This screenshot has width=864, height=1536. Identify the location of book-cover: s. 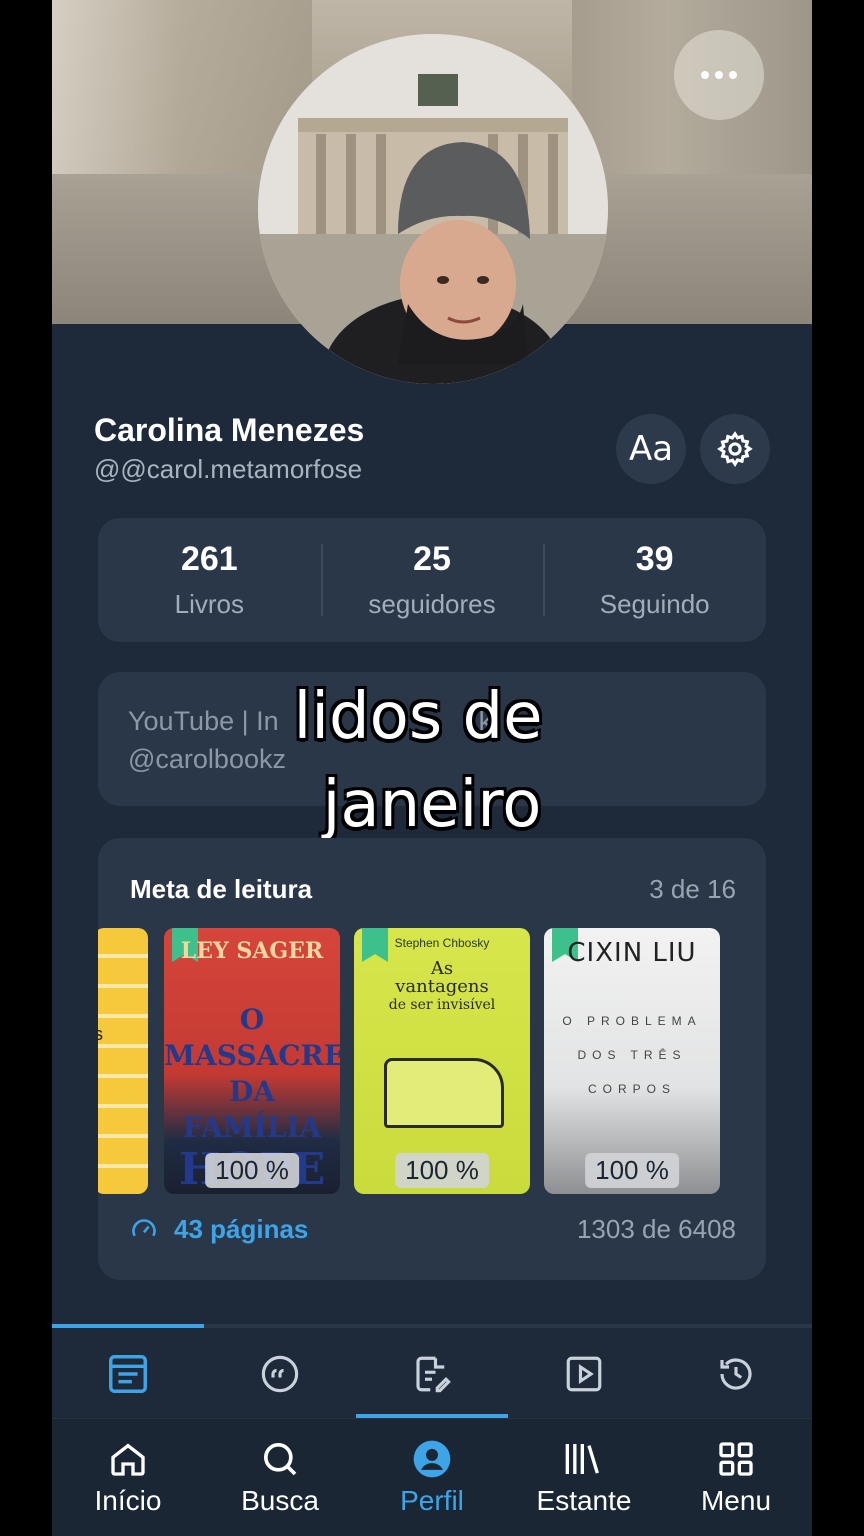
(123, 1061).